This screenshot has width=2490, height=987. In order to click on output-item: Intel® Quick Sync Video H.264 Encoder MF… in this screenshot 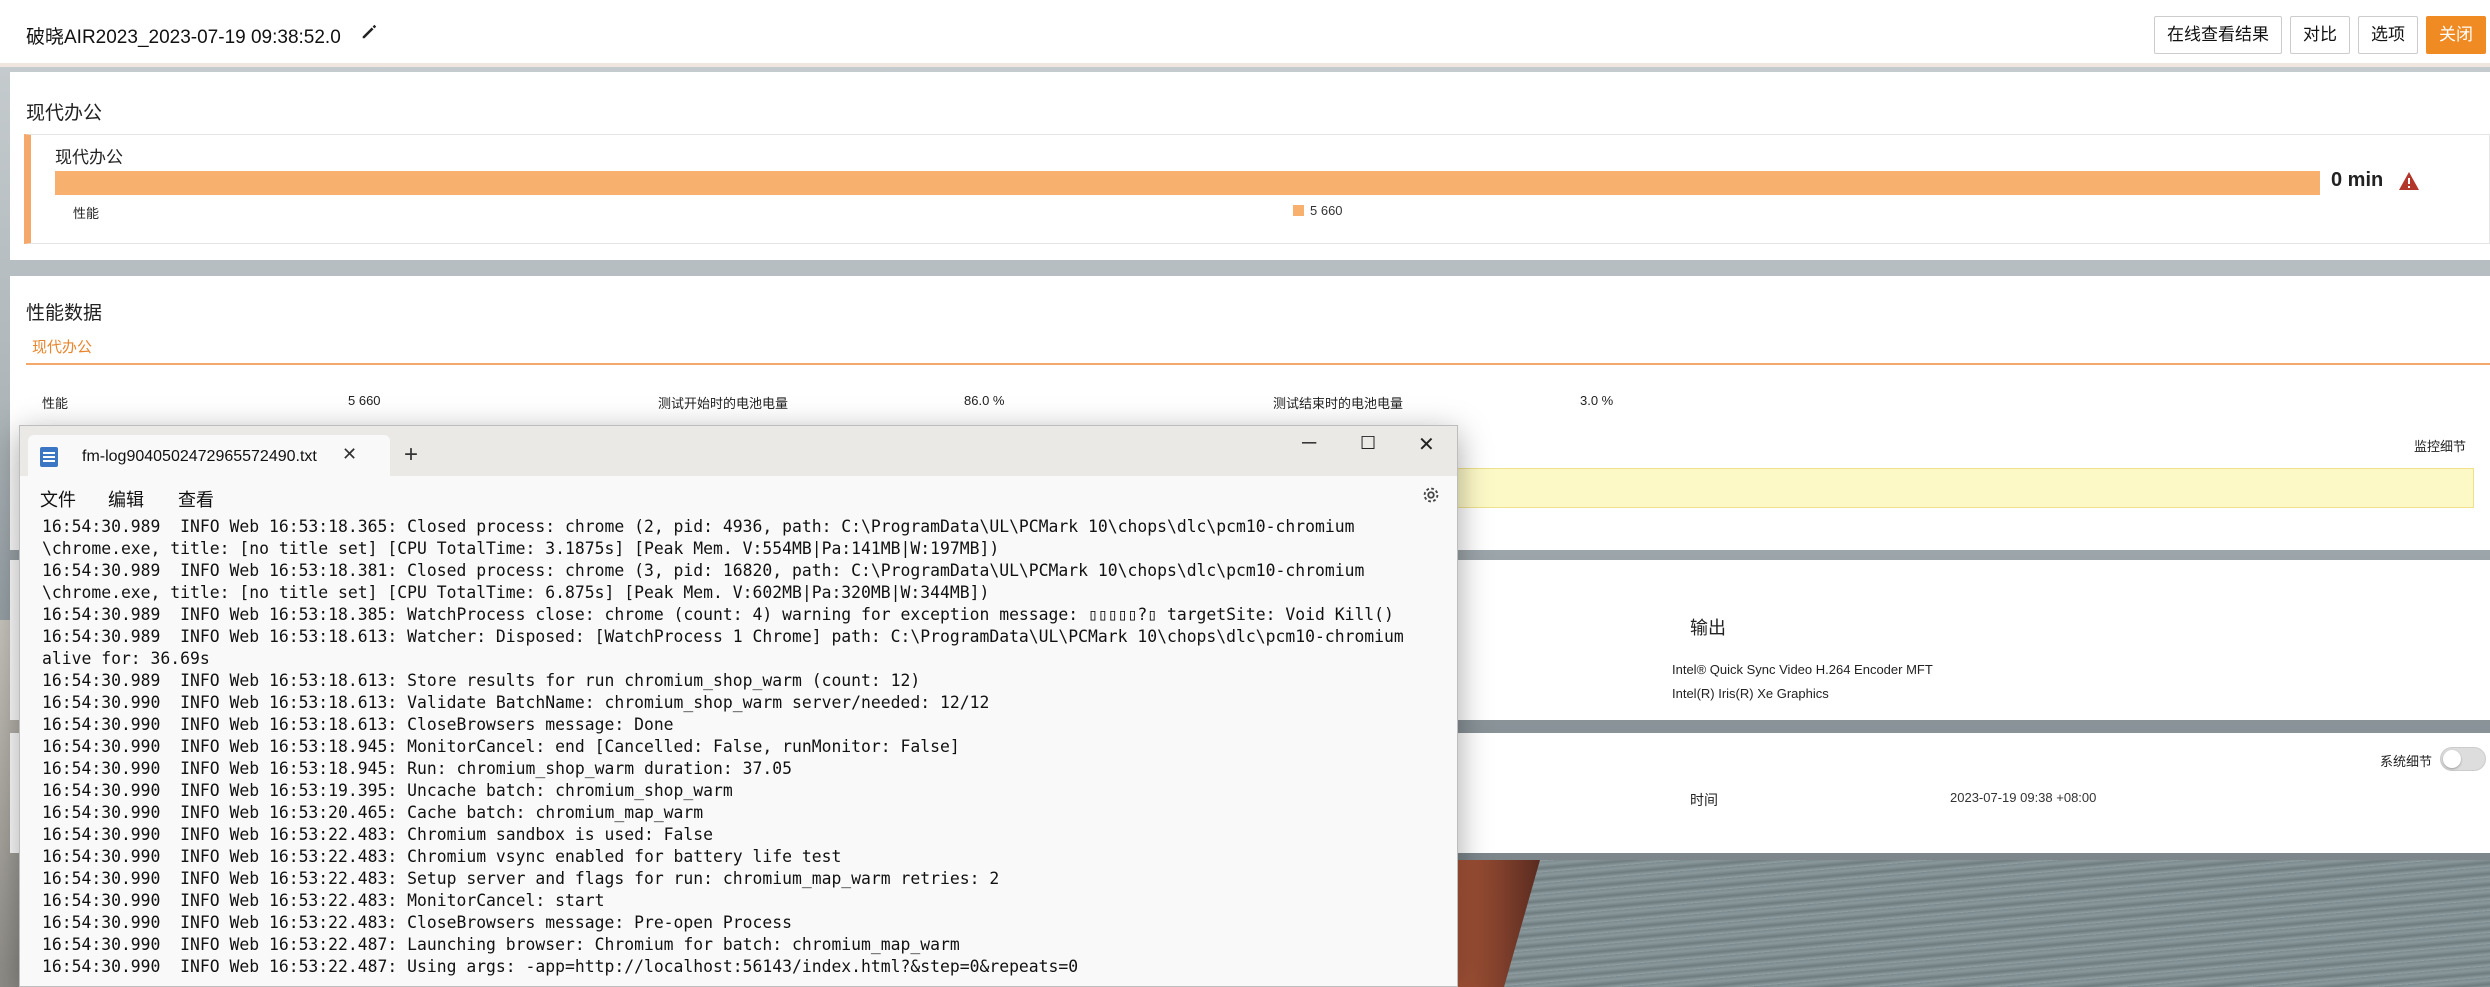, I will do `click(1802, 669)`.